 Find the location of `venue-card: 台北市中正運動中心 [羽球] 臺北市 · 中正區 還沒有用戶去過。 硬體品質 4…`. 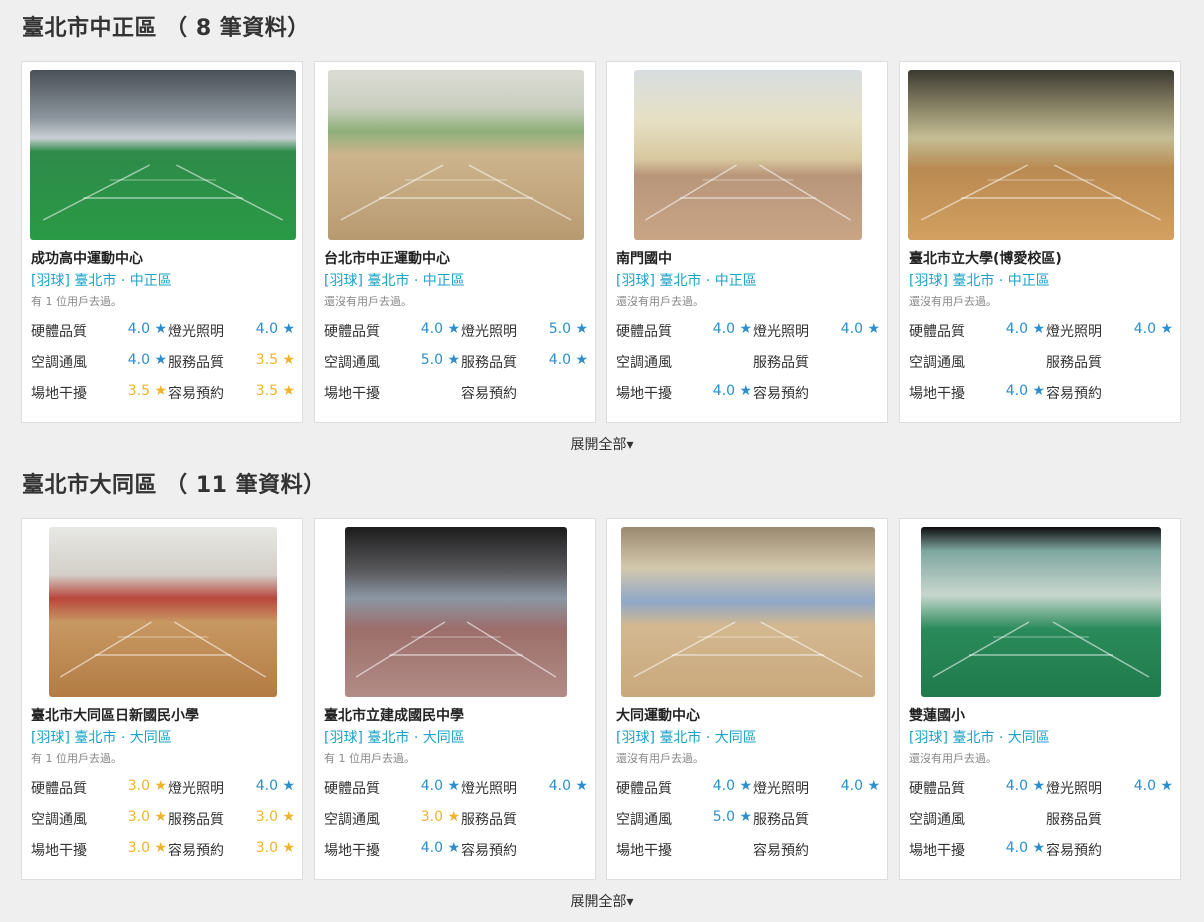

venue-card: 台北市中正運動中心 [羽球] 臺北市 · 中正區 還沒有用戶去過。 硬體品質 4… is located at coordinates (455, 242).